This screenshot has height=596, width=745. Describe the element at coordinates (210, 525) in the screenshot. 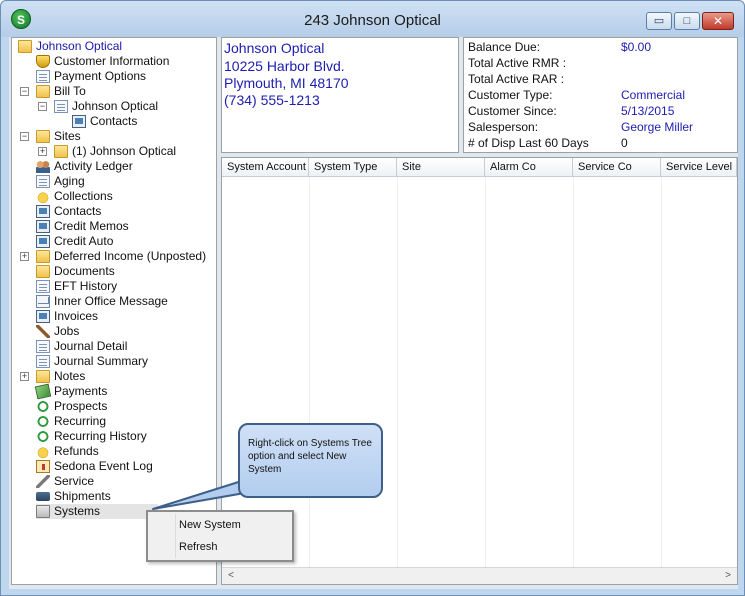

I see `menu-item-new-system: New System` at that location.